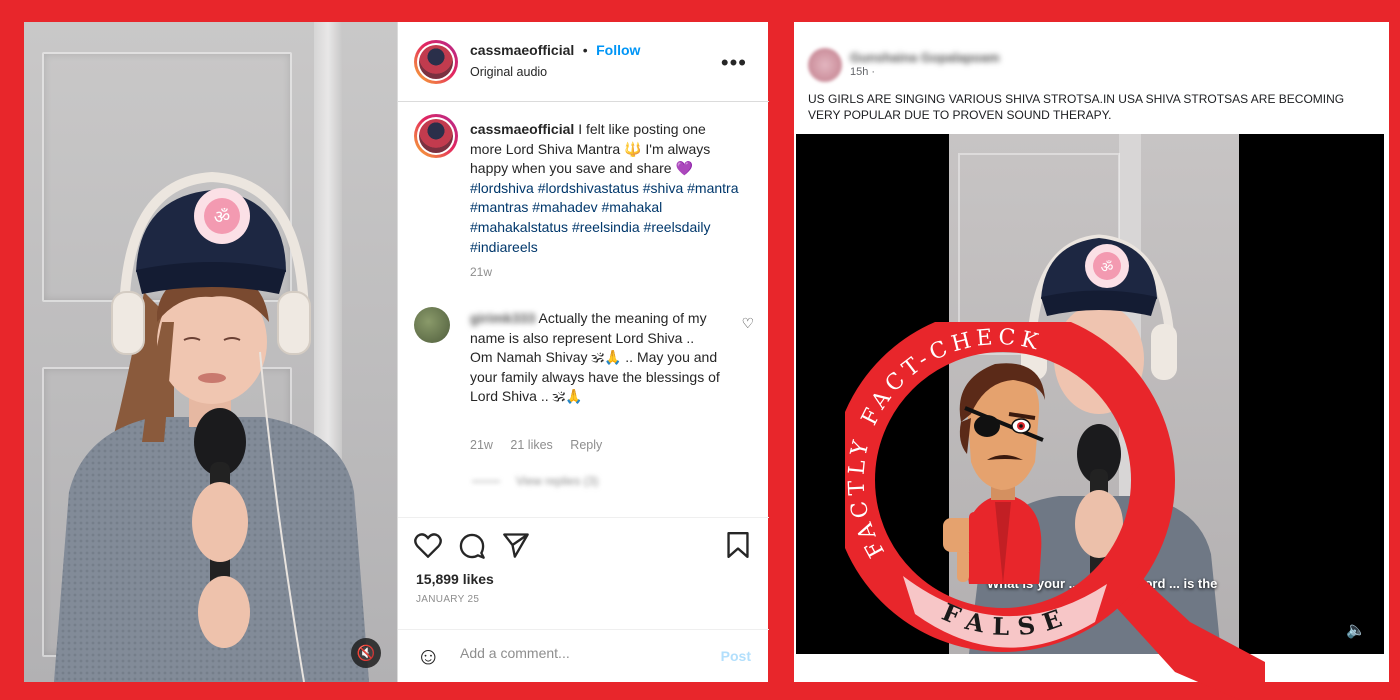 The height and width of the screenshot is (700, 1400). Describe the element at coordinates (925, 57) in the screenshot. I see `fb-profile-name: Gunshaina Gopalapoam` at that location.